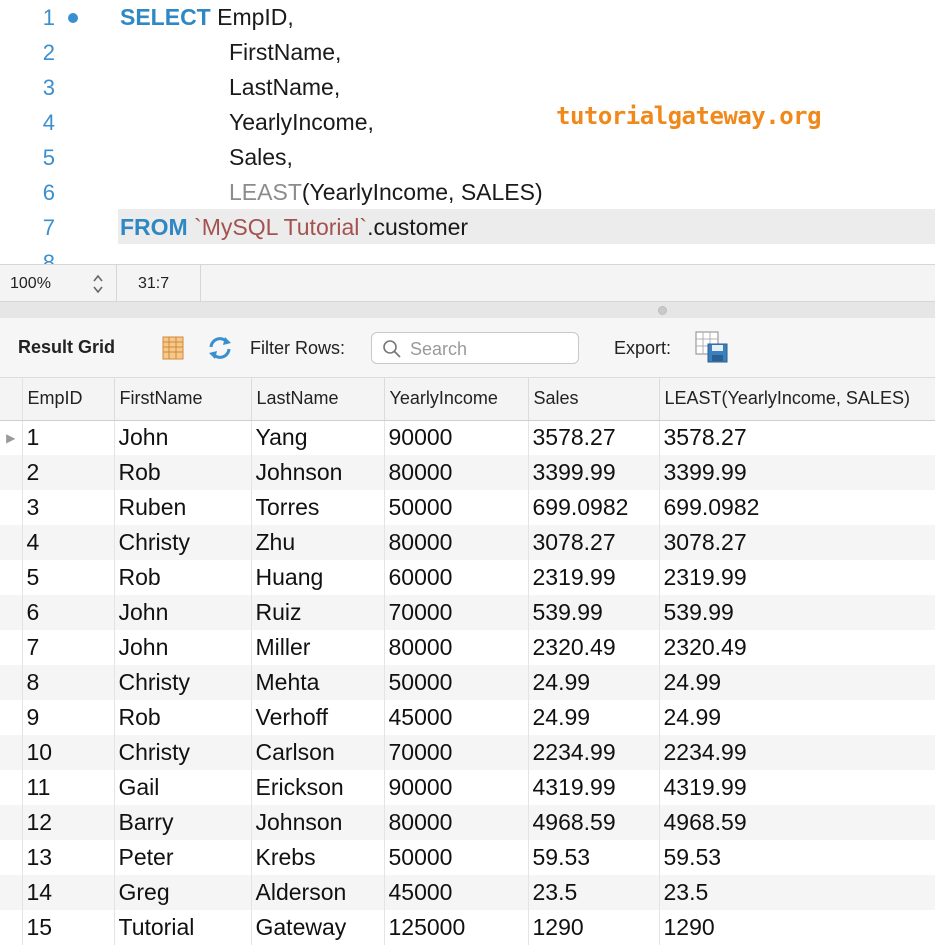 The height and width of the screenshot is (947, 935). Describe the element at coordinates (68, 787) in the screenshot. I see `table-cell: 11` at that location.